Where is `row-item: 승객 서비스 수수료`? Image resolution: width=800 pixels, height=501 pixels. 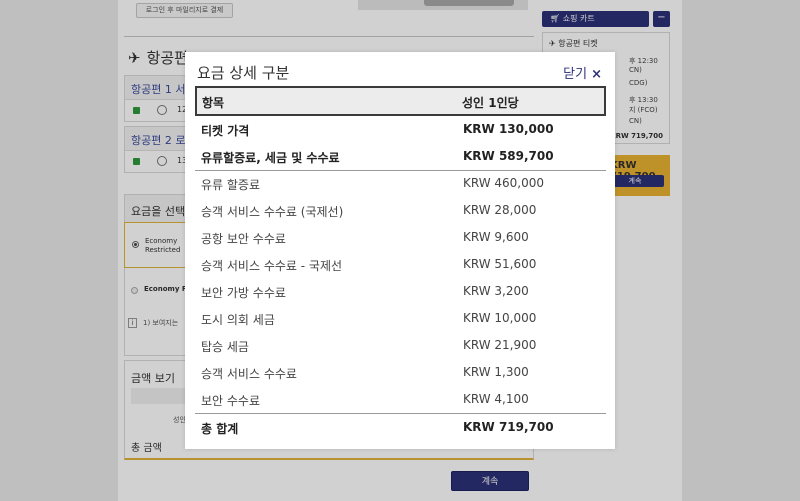 row-item: 승객 서비스 수수료 is located at coordinates (249, 374).